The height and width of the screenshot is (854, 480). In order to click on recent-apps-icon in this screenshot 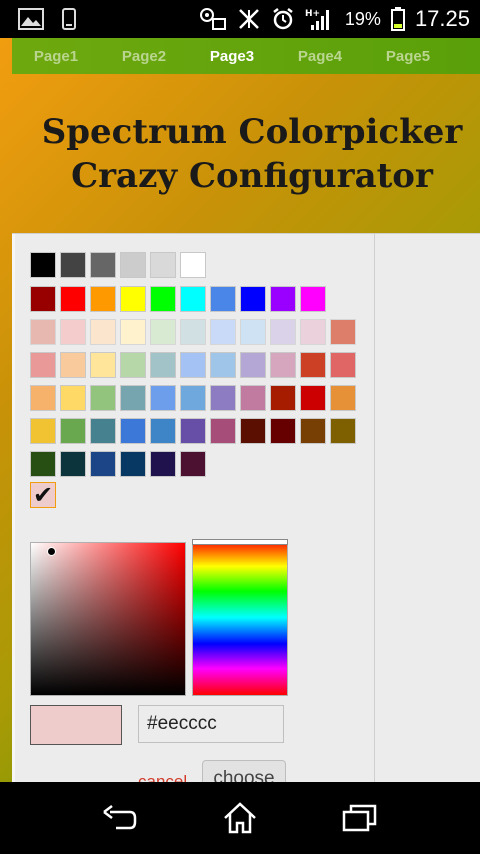, I will do `click(360, 818)`.